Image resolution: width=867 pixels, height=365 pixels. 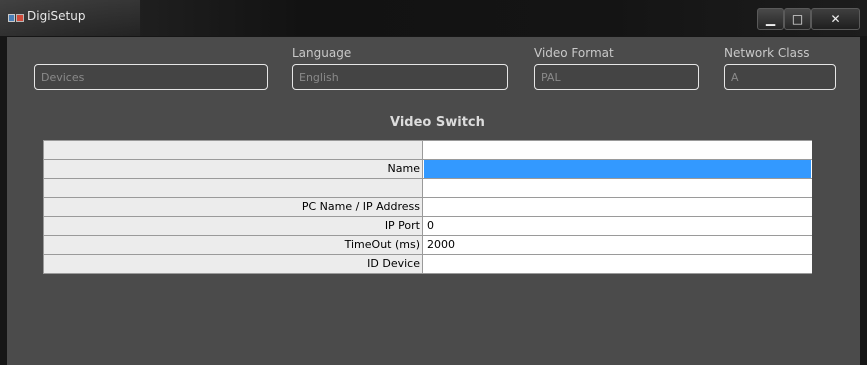 I want to click on table-row-id-device: ID Device, so click(x=428, y=264).